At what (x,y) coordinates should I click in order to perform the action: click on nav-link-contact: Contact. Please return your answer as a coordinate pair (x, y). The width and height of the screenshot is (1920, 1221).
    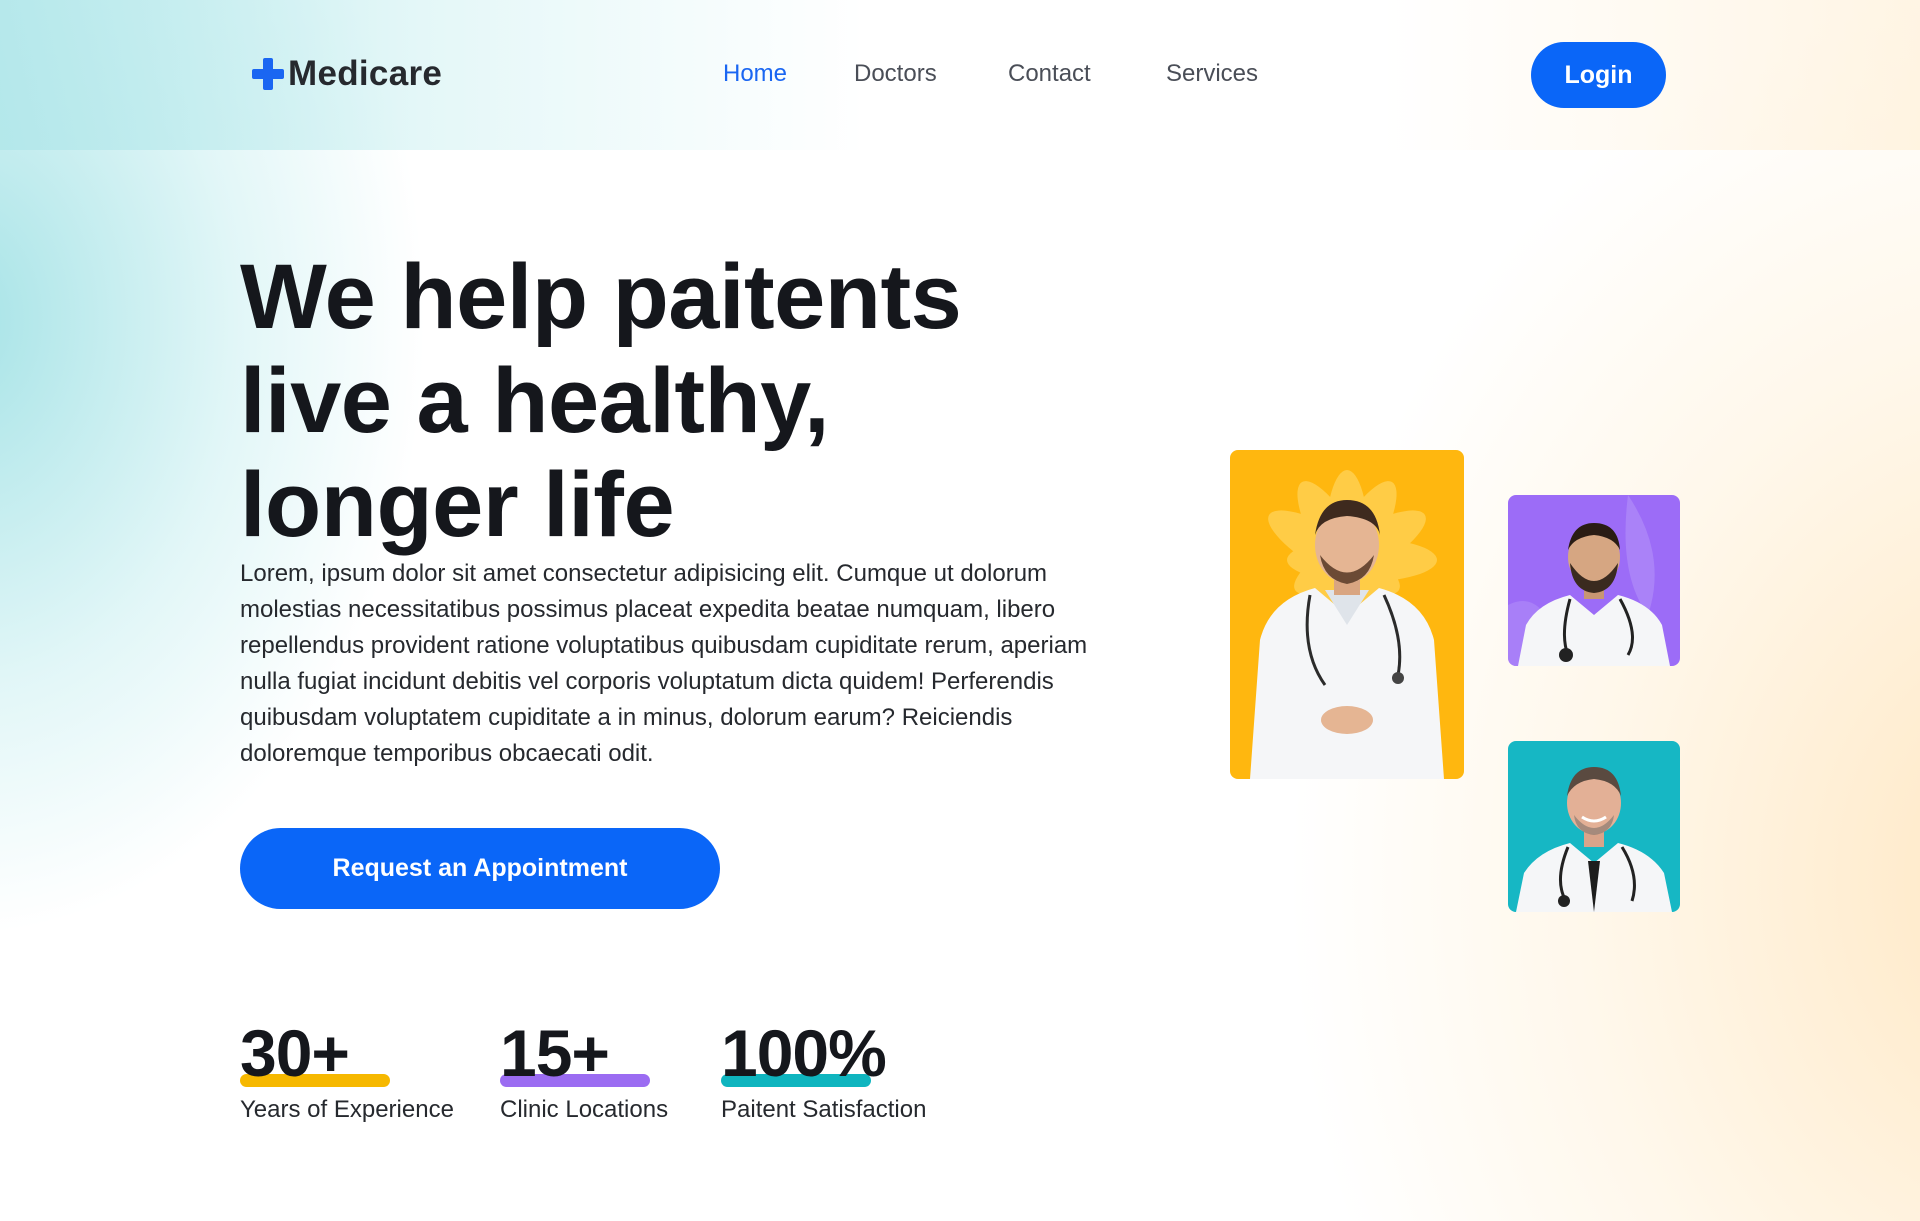
    Looking at the image, I should click on (1049, 74).